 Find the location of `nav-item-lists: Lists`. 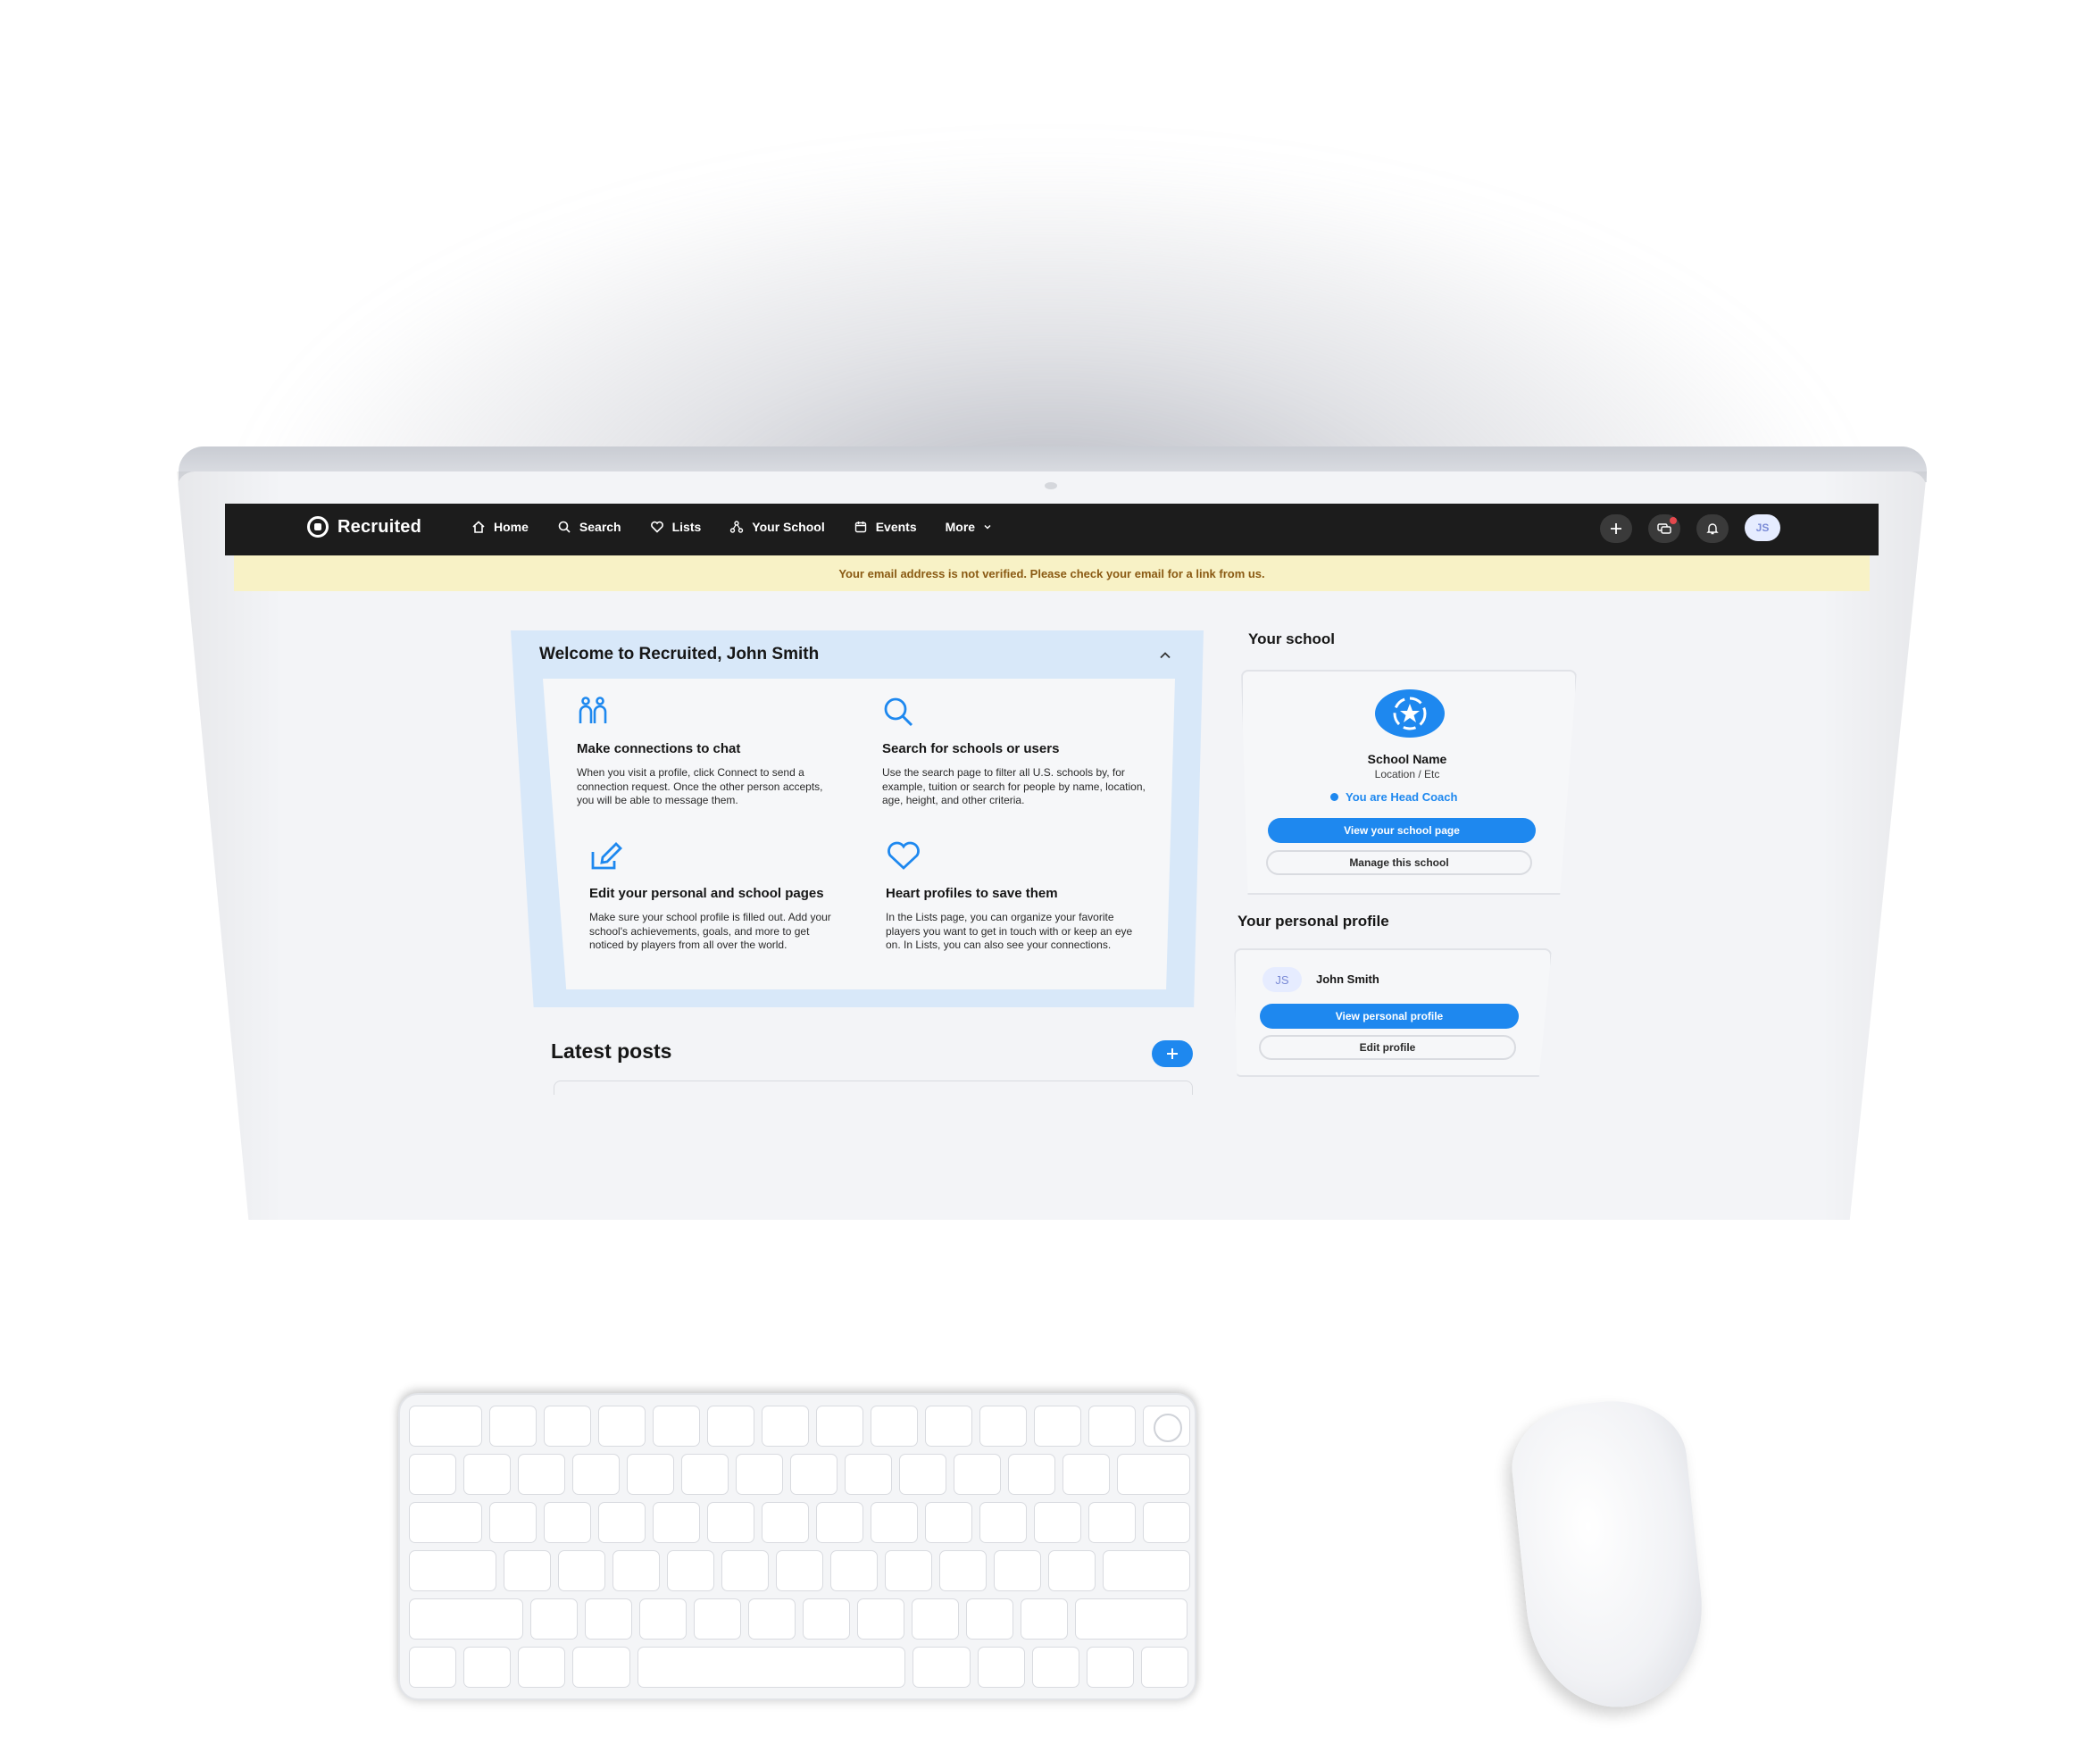

nav-item-lists: Lists is located at coordinates (676, 527).